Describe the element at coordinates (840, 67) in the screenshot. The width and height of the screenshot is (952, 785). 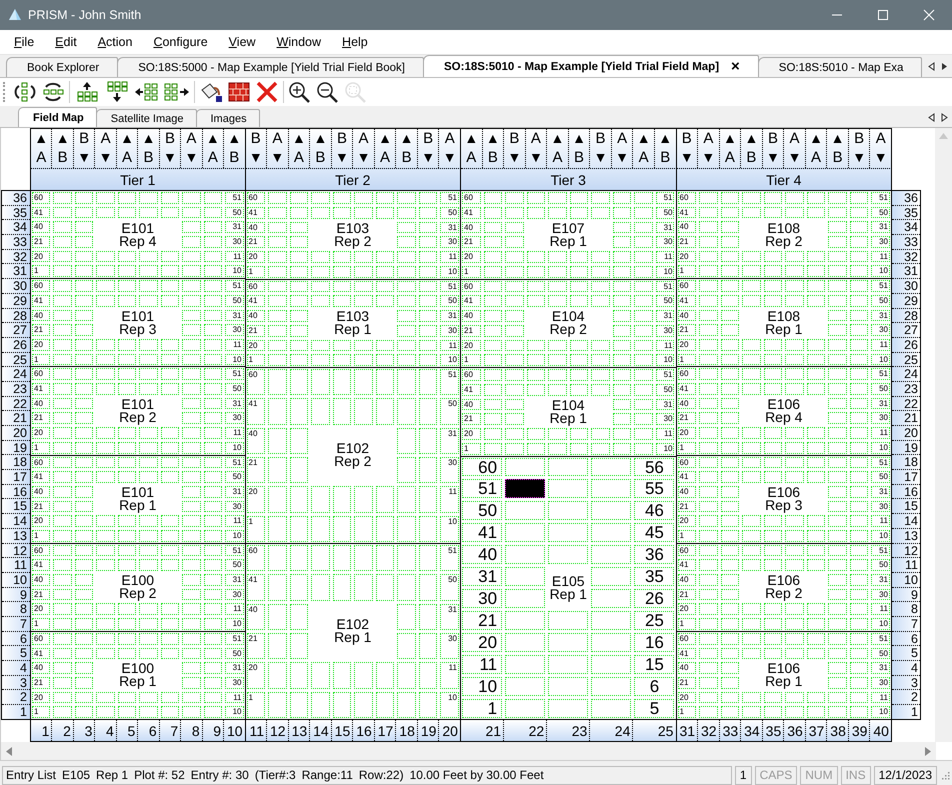
I see `document-tab: SO:18S:5010 - Map Exa` at that location.